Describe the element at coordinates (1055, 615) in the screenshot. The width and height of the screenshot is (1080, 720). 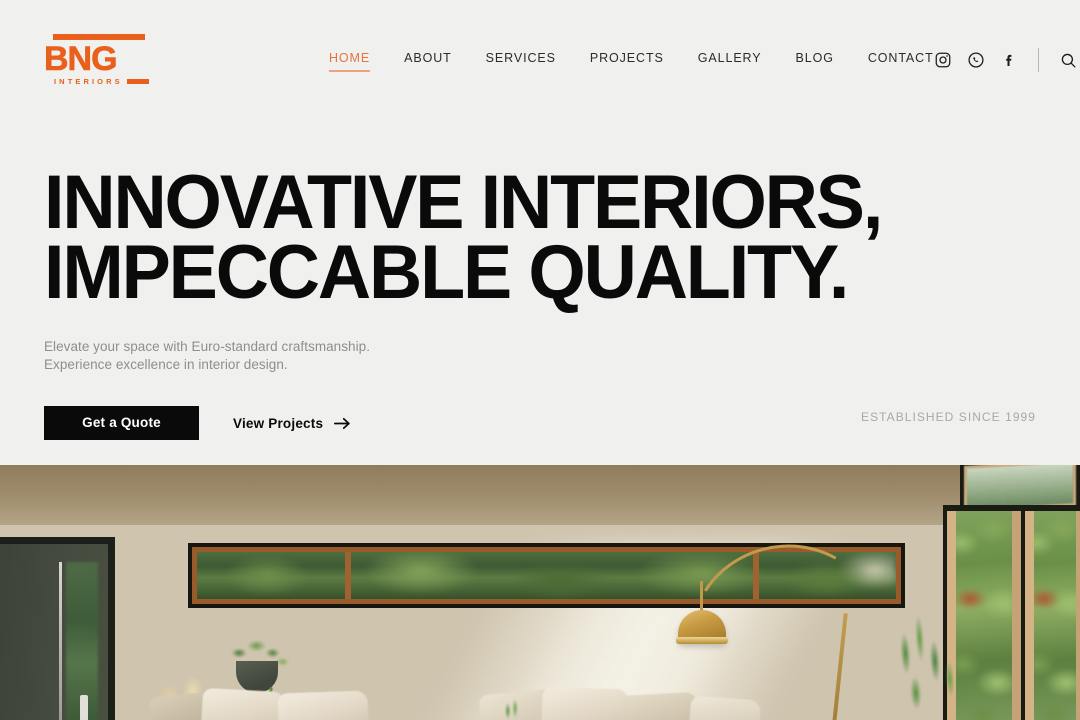
I see `garden-foliage` at that location.